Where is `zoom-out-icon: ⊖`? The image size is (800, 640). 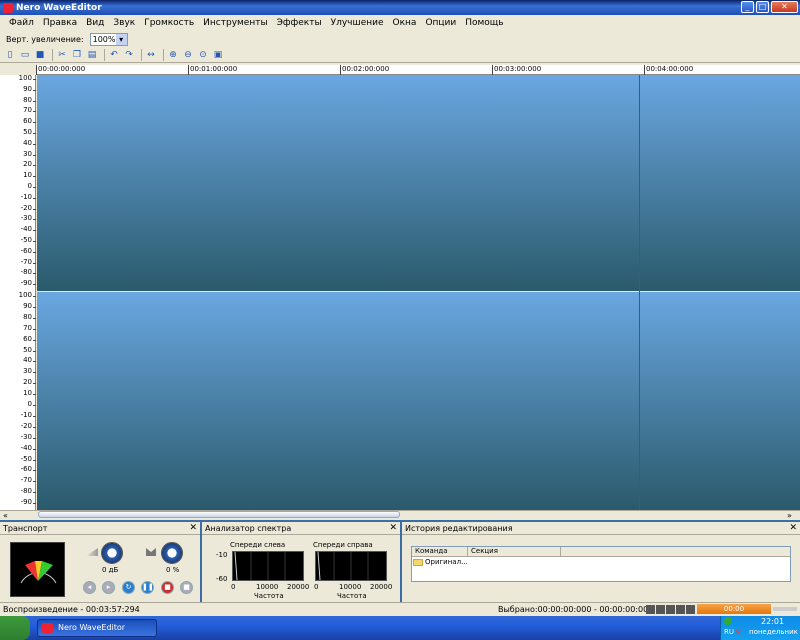 zoom-out-icon: ⊖ is located at coordinates (188, 55).